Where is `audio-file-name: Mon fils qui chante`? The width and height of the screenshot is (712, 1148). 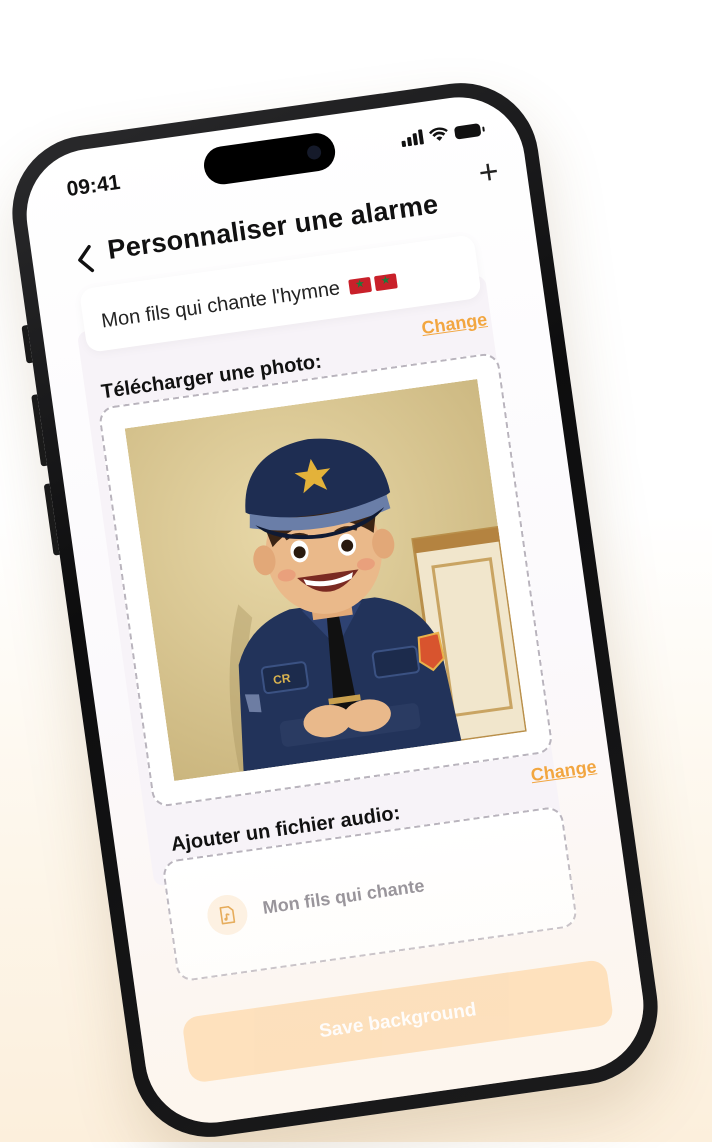 audio-file-name: Mon fils qui chante is located at coordinates (343, 896).